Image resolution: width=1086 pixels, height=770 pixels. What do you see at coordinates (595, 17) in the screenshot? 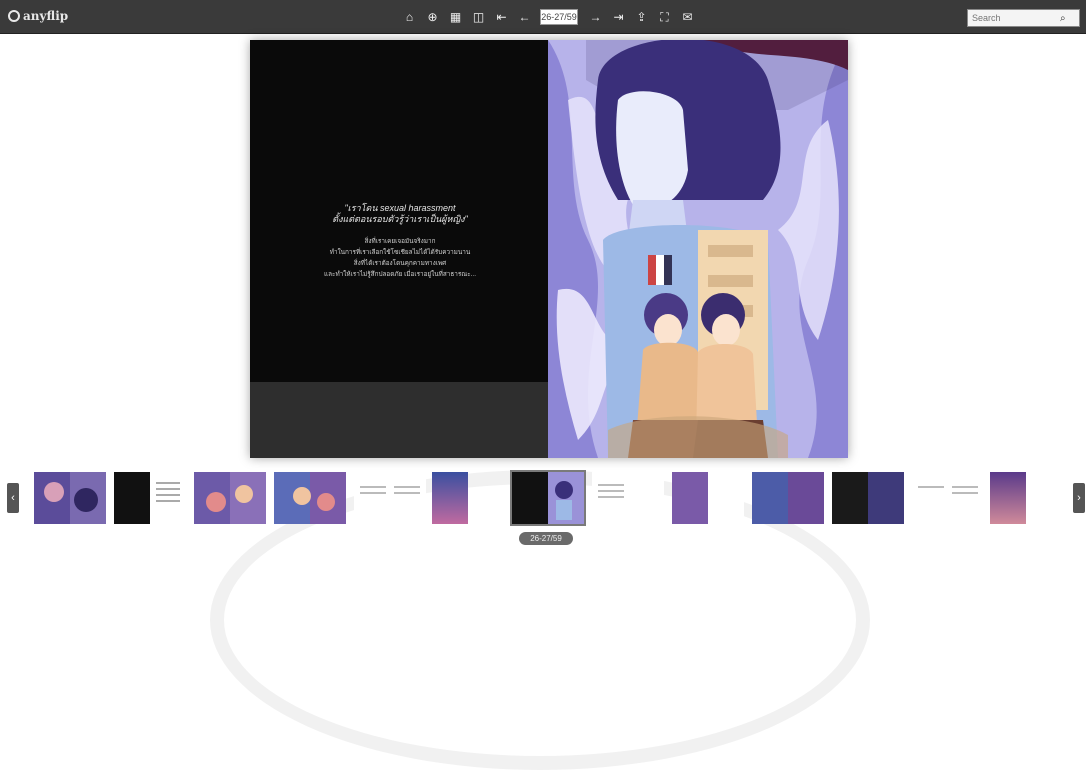
I see `next-page-button: →` at bounding box center [595, 17].